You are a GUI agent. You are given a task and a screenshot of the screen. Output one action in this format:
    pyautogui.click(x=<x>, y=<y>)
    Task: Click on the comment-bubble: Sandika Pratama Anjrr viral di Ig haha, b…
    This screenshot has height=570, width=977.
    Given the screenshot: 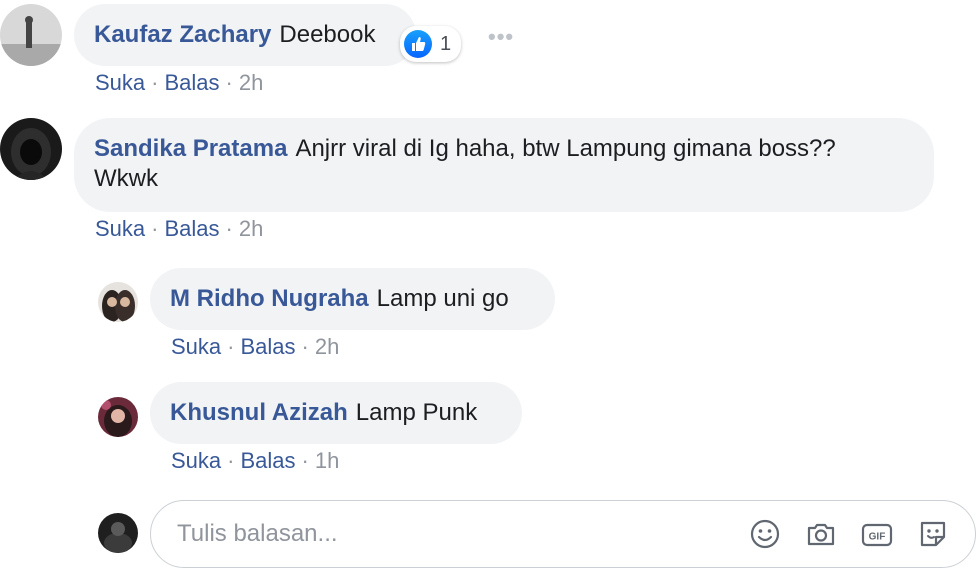 What is the action you would take?
    pyautogui.click(x=504, y=165)
    